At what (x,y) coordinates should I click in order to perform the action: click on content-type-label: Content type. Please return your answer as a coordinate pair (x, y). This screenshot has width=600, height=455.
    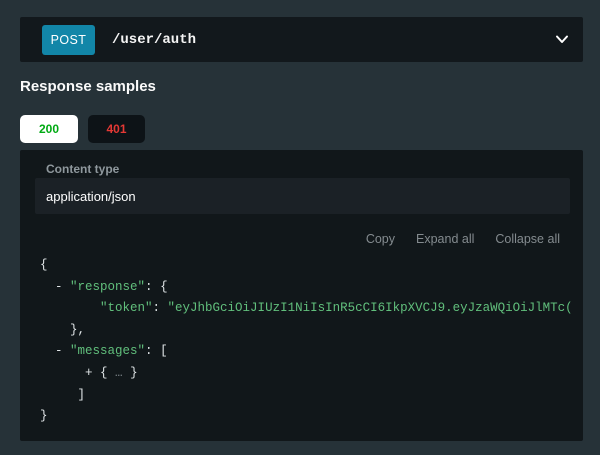
    Looking at the image, I should click on (83, 169).